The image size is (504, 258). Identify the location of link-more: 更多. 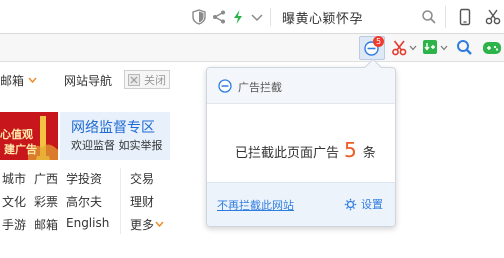
(142, 224).